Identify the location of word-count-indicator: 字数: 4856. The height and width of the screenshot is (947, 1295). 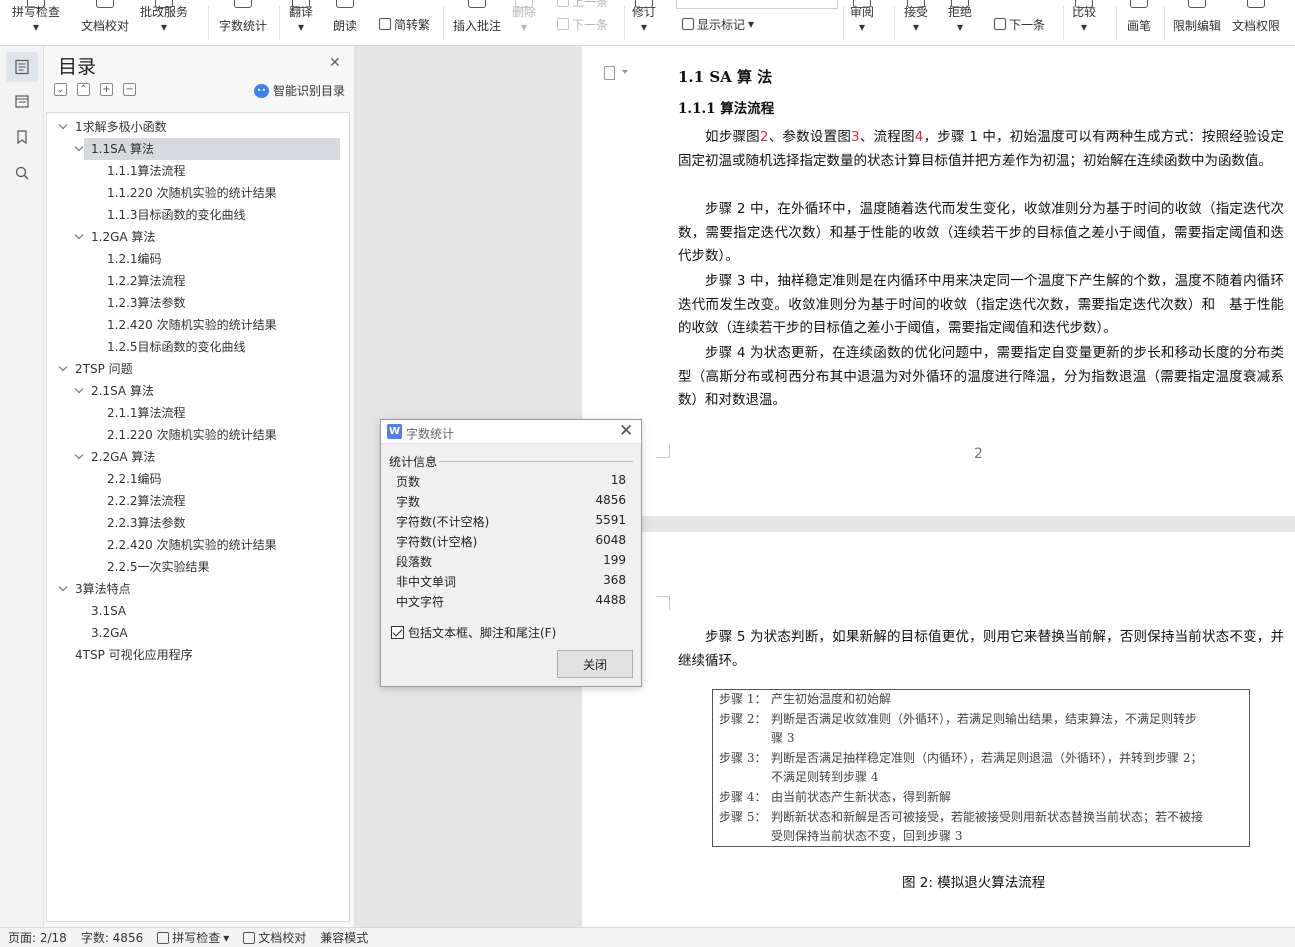
(112, 937).